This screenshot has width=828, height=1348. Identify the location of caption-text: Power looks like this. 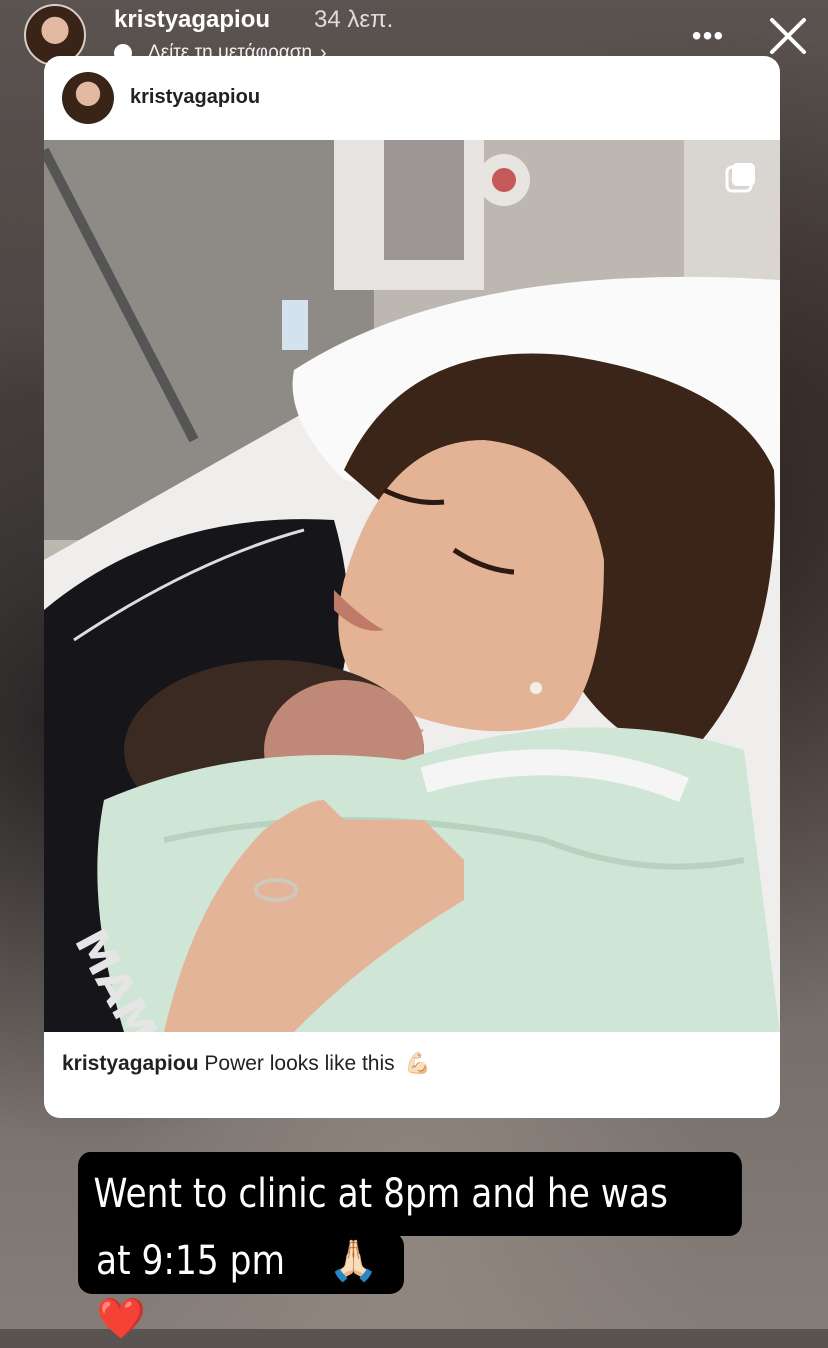
(299, 1063).